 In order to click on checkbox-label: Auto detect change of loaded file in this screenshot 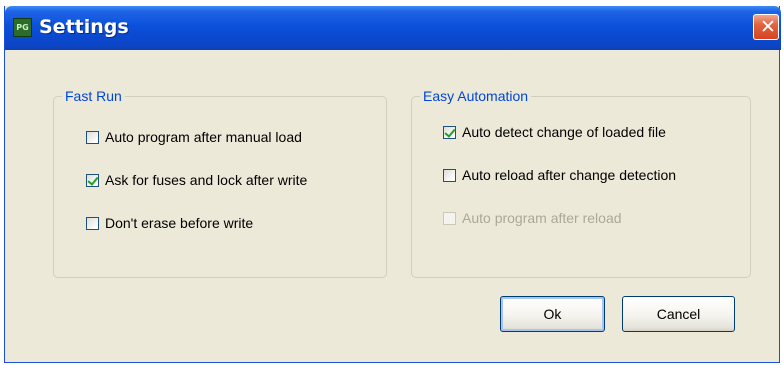, I will do `click(564, 132)`.